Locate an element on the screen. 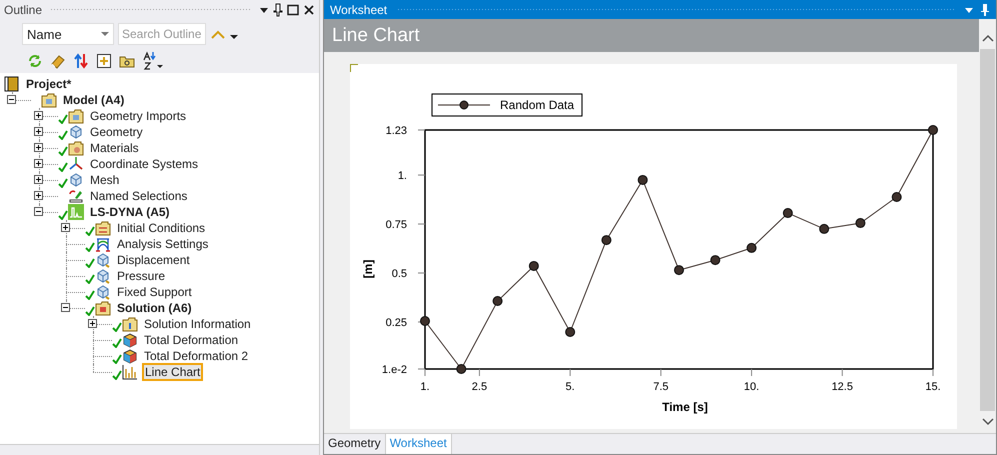 The height and width of the screenshot is (455, 997). worksheet-heading: Line Chart is located at coordinates (651, 35).